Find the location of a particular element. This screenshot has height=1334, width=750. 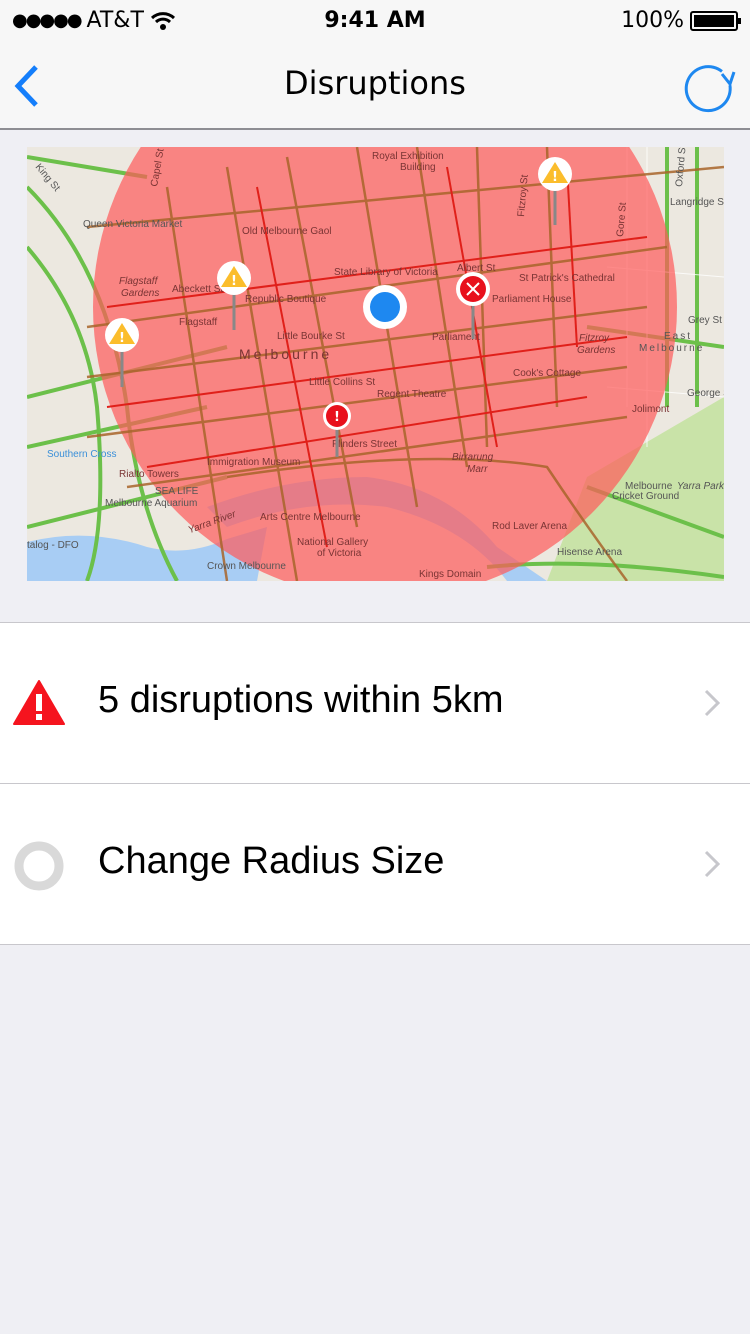

map-label: Cricket Ground is located at coordinates (645, 496).